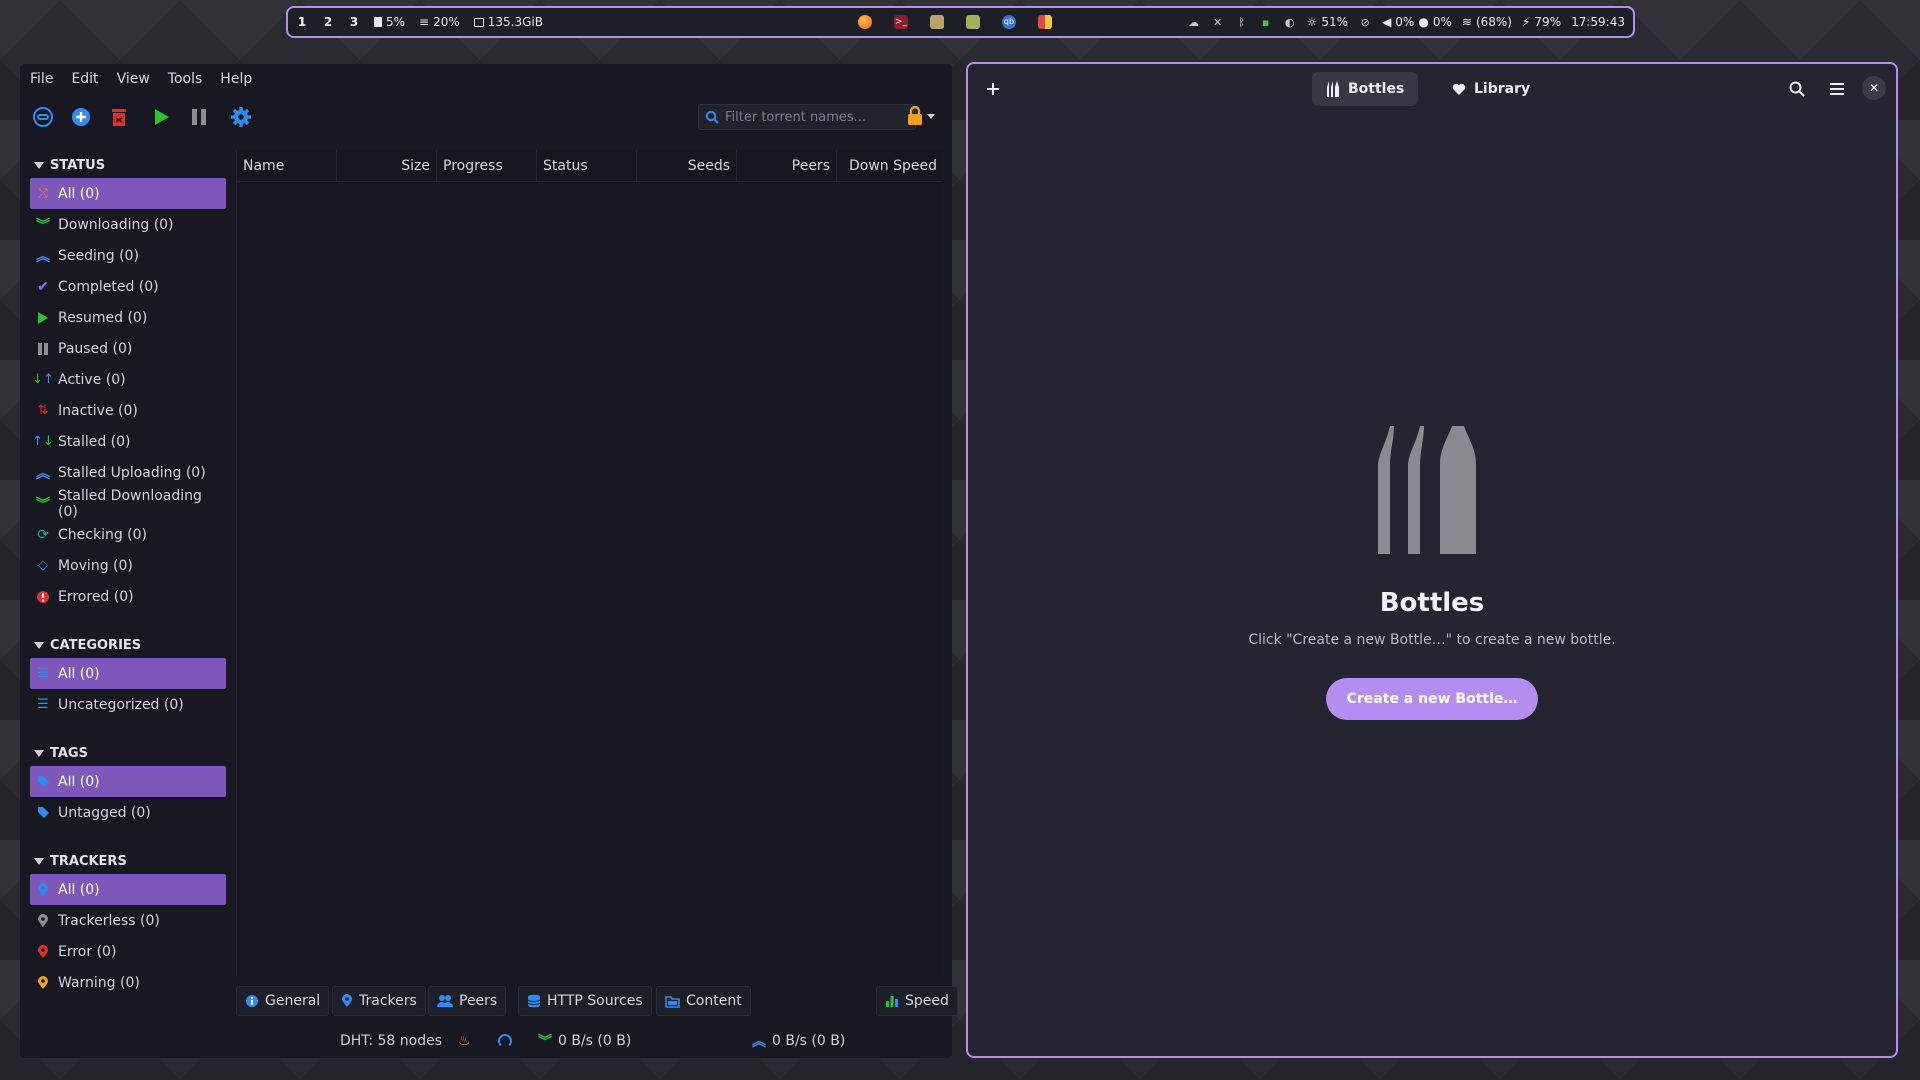 This screenshot has height=1080, width=1920. I want to click on tag-all: All (0), so click(128, 781).